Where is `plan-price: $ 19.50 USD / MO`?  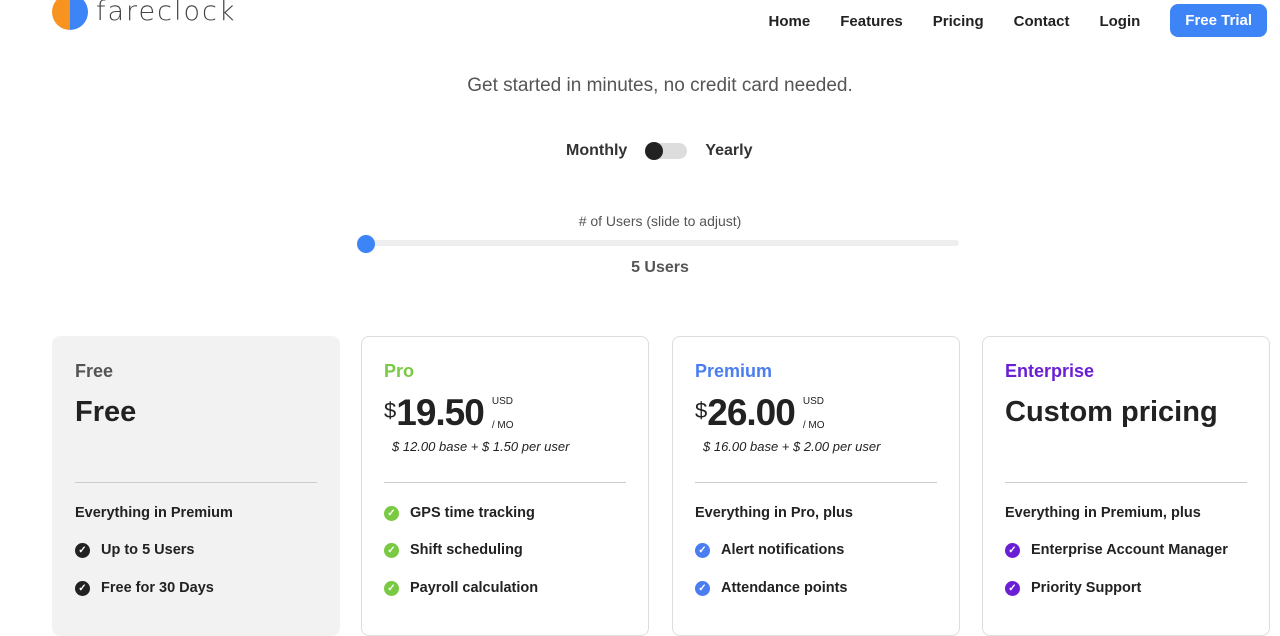 plan-price: $ 19.50 USD / MO is located at coordinates (505, 413).